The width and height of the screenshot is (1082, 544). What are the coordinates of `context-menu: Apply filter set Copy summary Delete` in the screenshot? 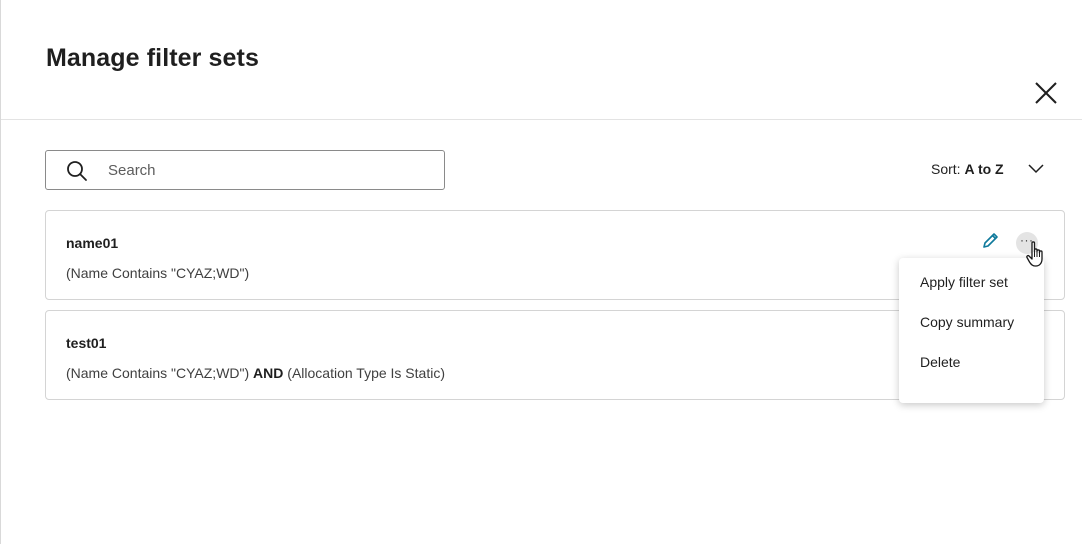 It's located at (971, 330).